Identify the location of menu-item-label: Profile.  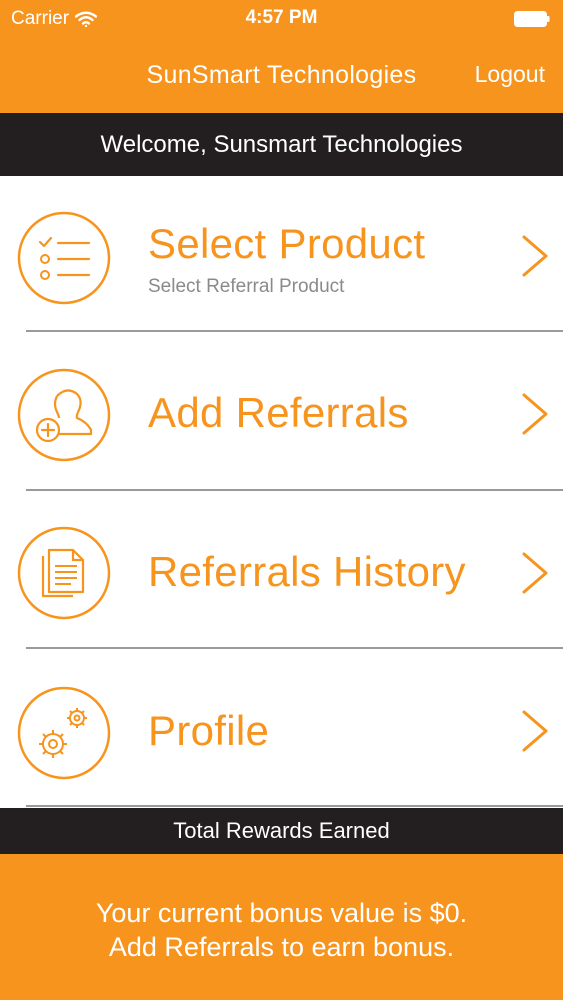
(209, 730).